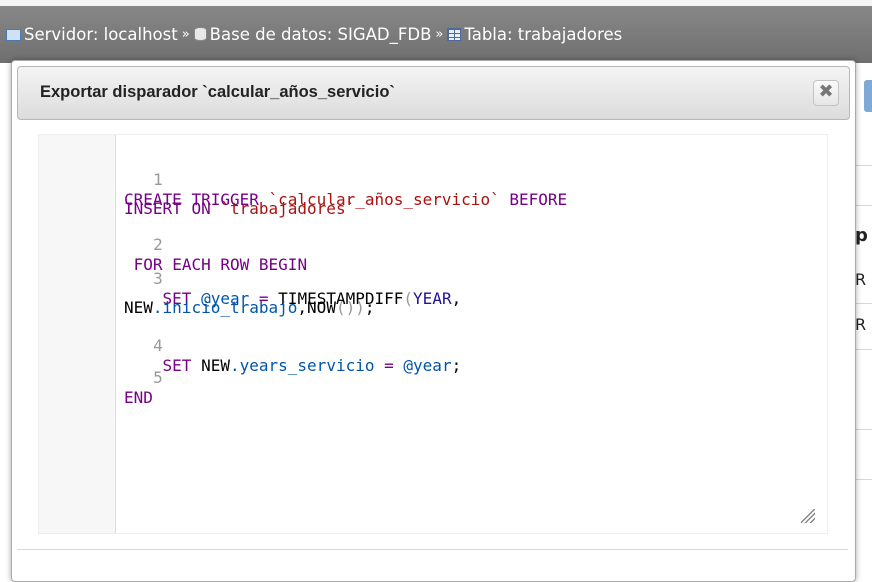 This screenshot has width=872, height=582. I want to click on close-button: ✖, so click(826, 93).